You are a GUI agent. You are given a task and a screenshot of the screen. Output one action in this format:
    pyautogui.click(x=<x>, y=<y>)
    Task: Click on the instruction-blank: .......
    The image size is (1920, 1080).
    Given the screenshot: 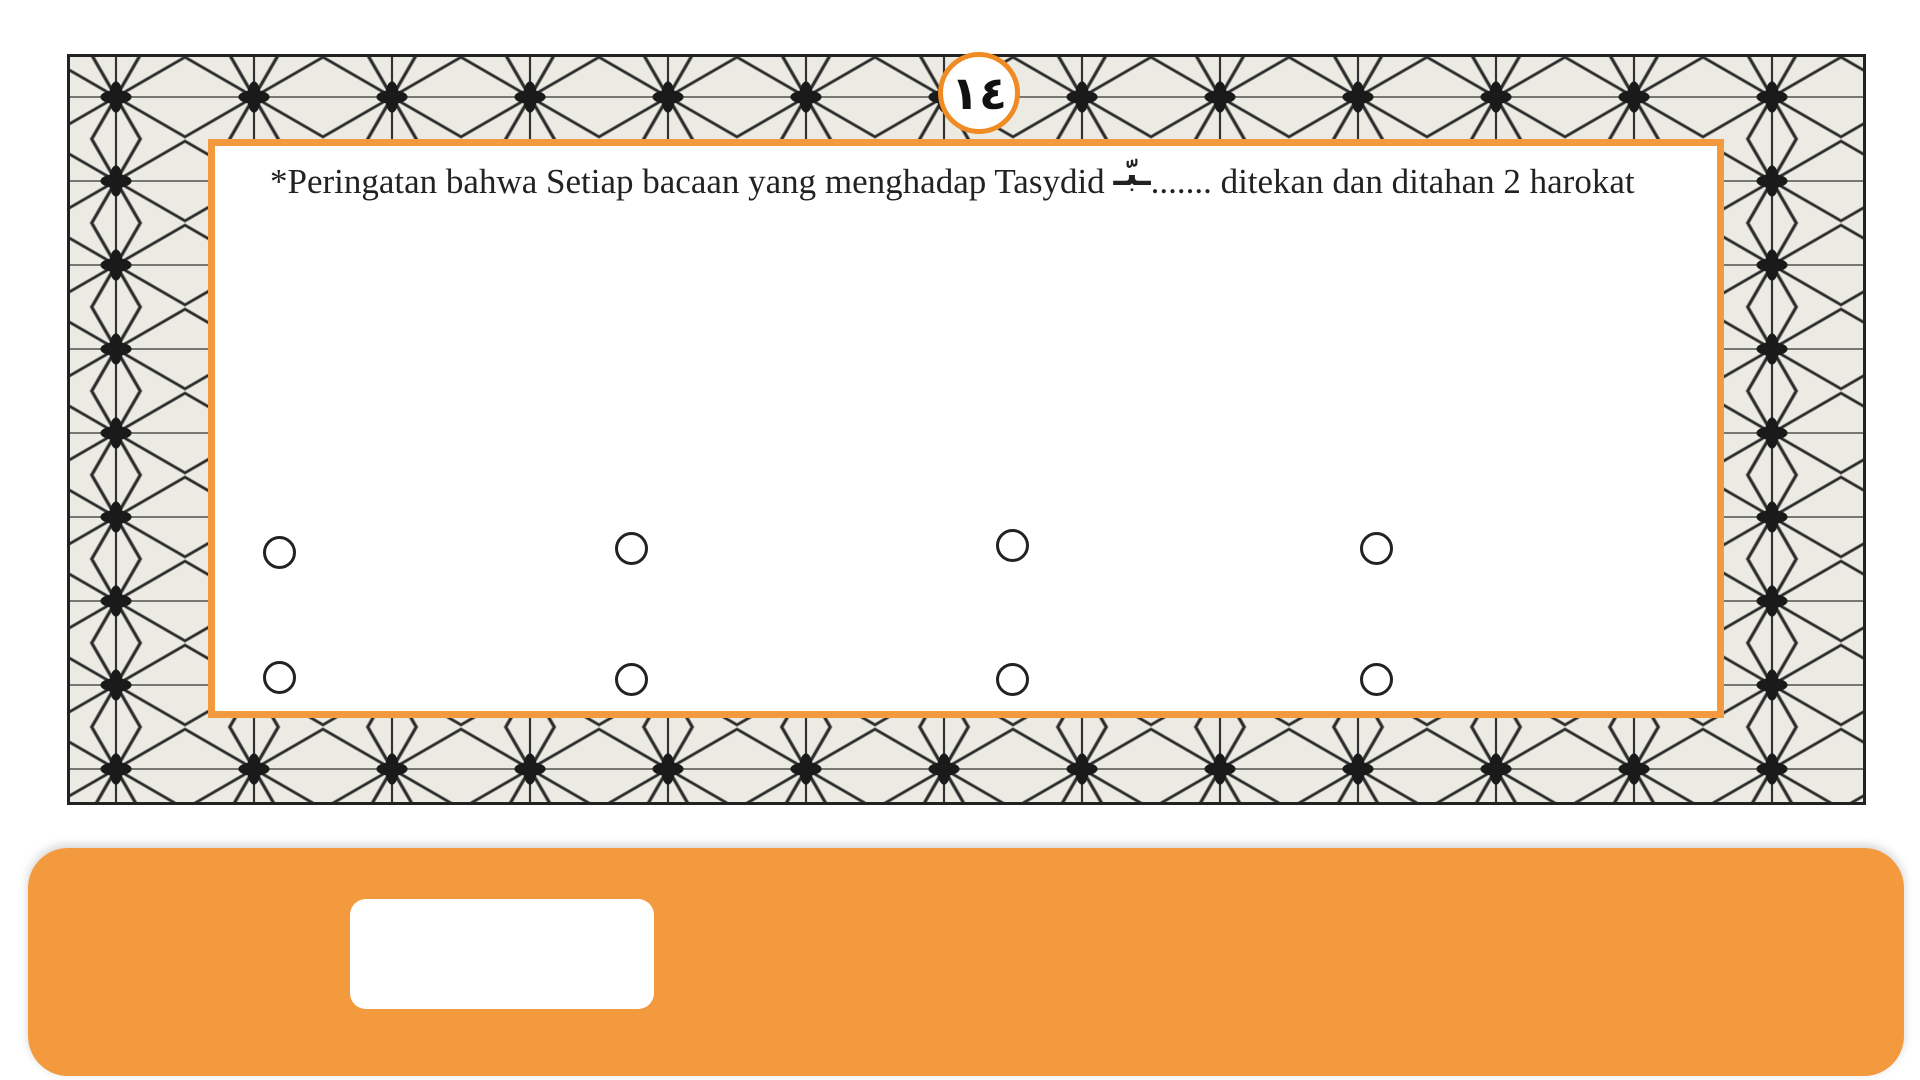 What is the action you would take?
    pyautogui.click(x=1181, y=181)
    